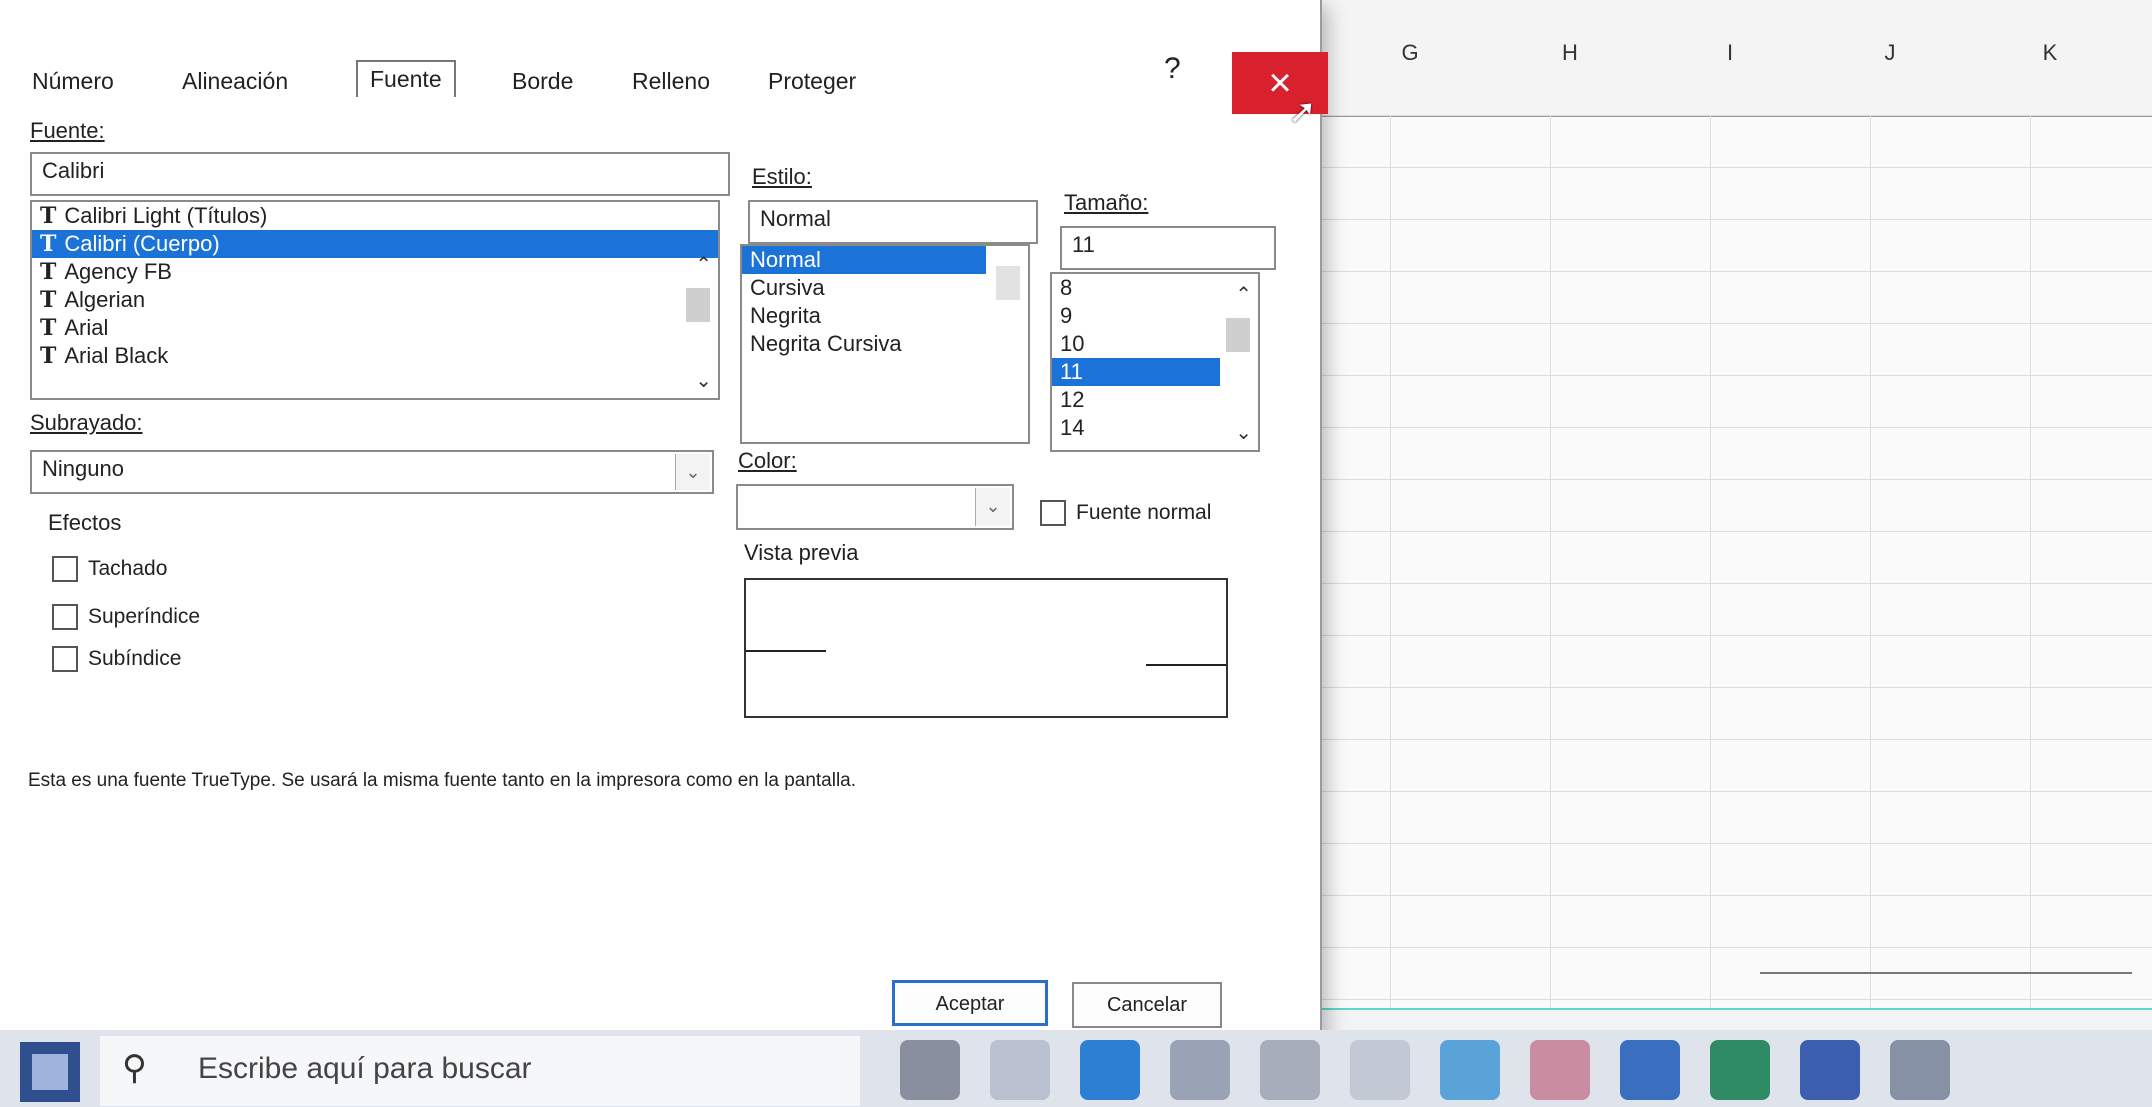 The width and height of the screenshot is (2152, 1107). I want to click on excel-icon, so click(1740, 1070).